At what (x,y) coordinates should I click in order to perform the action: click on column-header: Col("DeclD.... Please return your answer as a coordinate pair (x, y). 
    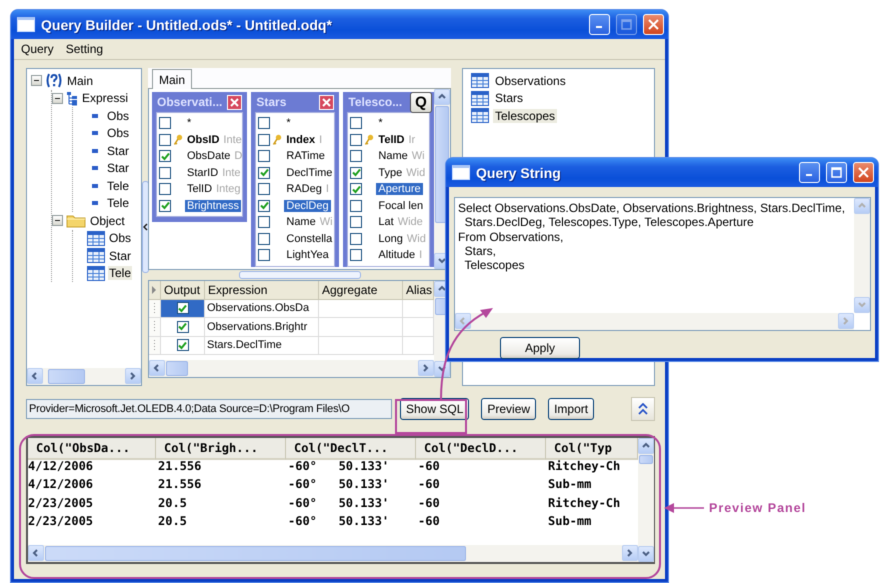
    Looking at the image, I should click on (481, 449).